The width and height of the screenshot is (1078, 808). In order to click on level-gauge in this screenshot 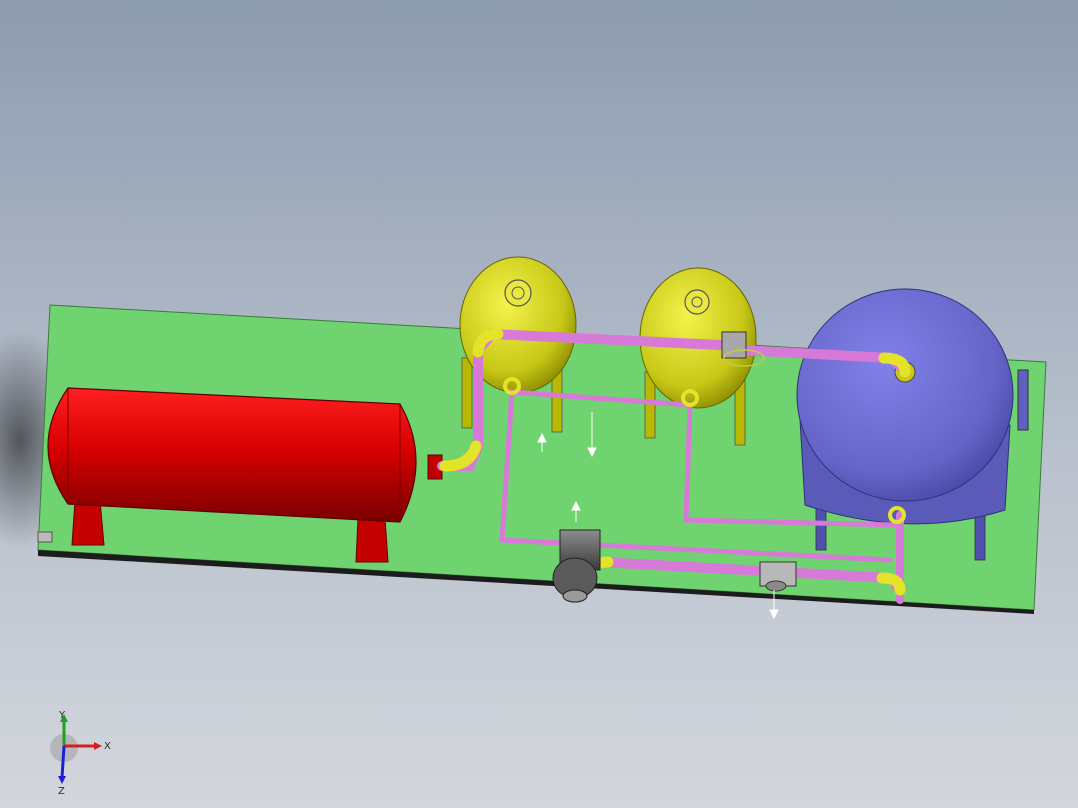, I will do `click(1023, 400)`.